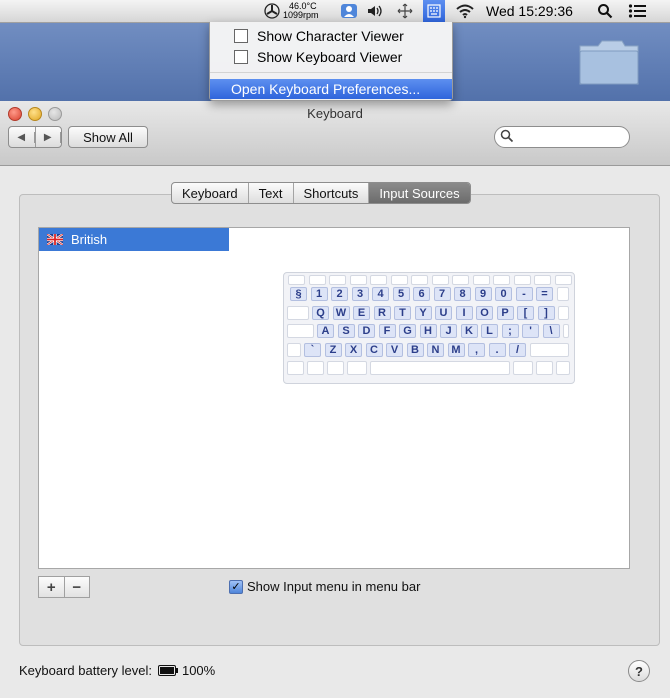 The height and width of the screenshot is (698, 670). What do you see at coordinates (380, 294) in the screenshot?
I see `keyboard-key: 4` at bounding box center [380, 294].